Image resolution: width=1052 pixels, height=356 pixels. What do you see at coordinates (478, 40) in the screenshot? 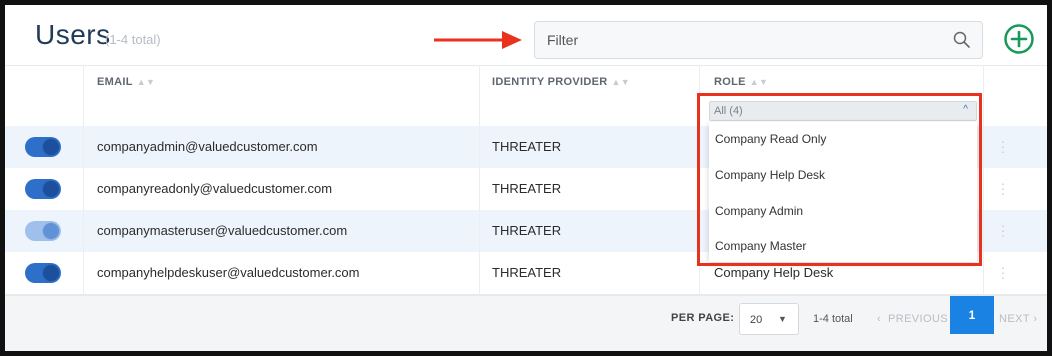
I see `annotation-arrow-icon` at bounding box center [478, 40].